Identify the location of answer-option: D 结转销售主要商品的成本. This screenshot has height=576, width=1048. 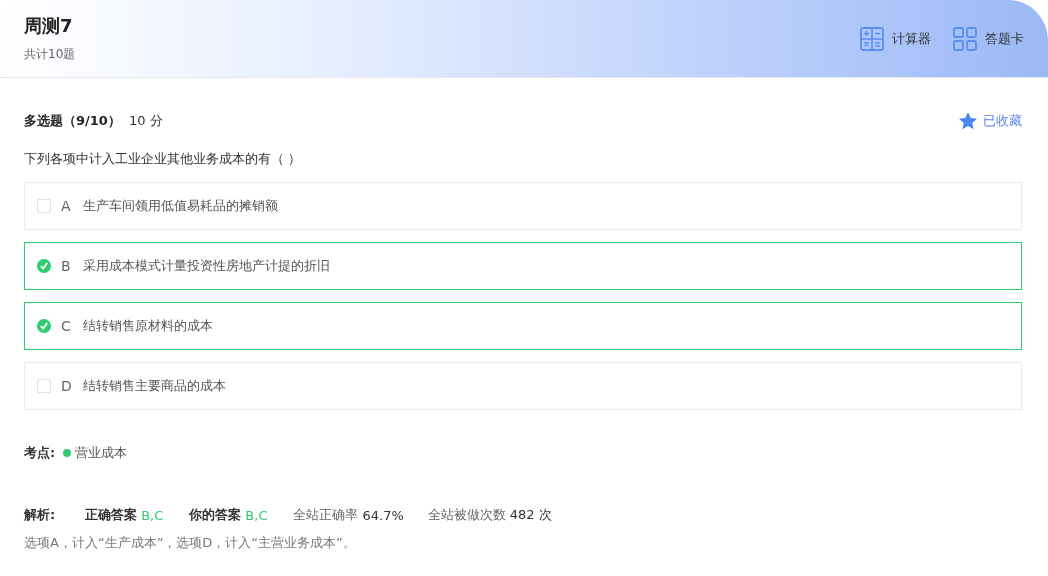
(523, 386).